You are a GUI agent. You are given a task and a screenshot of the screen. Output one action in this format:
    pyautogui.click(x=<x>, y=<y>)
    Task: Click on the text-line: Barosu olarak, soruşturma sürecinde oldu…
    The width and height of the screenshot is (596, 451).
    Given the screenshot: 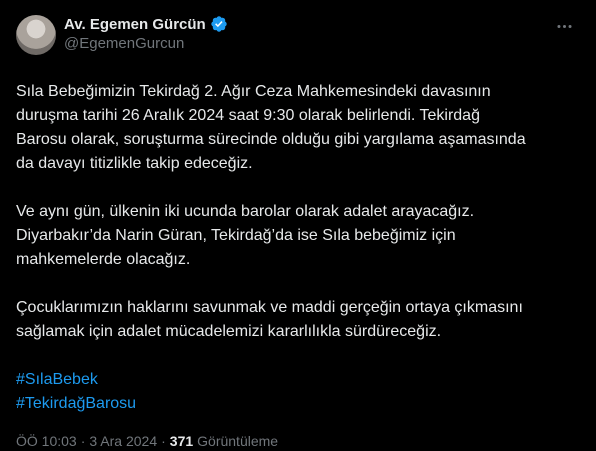 What is the action you would take?
    pyautogui.click(x=271, y=139)
    